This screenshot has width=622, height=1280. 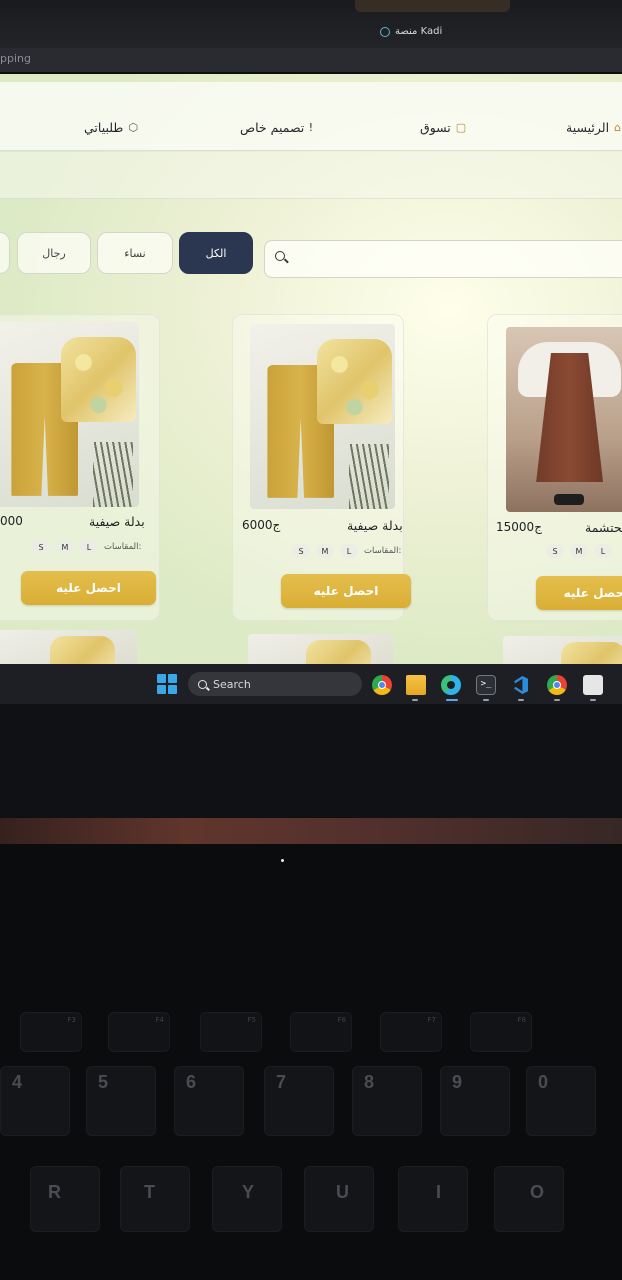 What do you see at coordinates (501, 1032) in the screenshot?
I see `key-f8: F8` at bounding box center [501, 1032].